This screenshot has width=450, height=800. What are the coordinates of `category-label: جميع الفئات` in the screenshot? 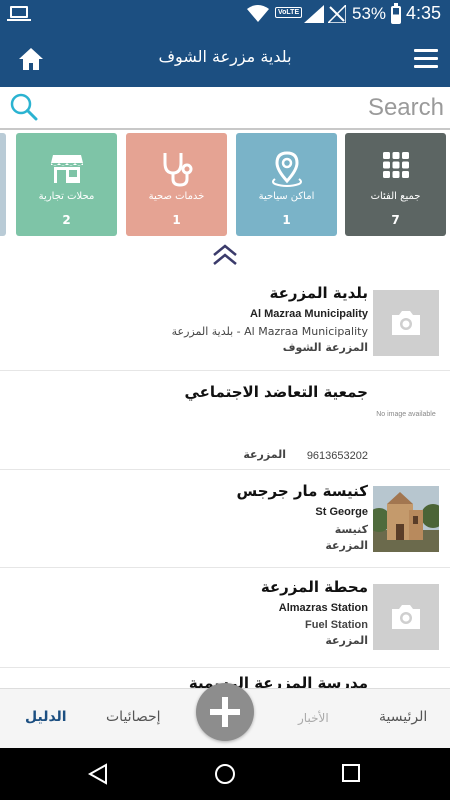 It's located at (395, 196).